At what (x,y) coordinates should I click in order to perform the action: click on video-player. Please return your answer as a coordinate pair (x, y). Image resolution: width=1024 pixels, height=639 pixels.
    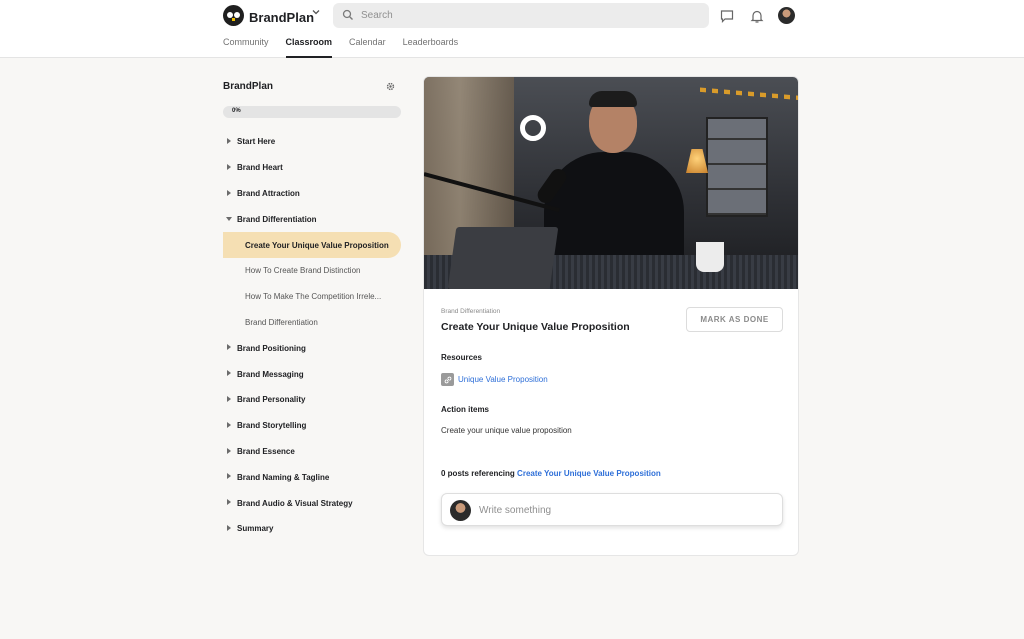
    Looking at the image, I should click on (611, 183).